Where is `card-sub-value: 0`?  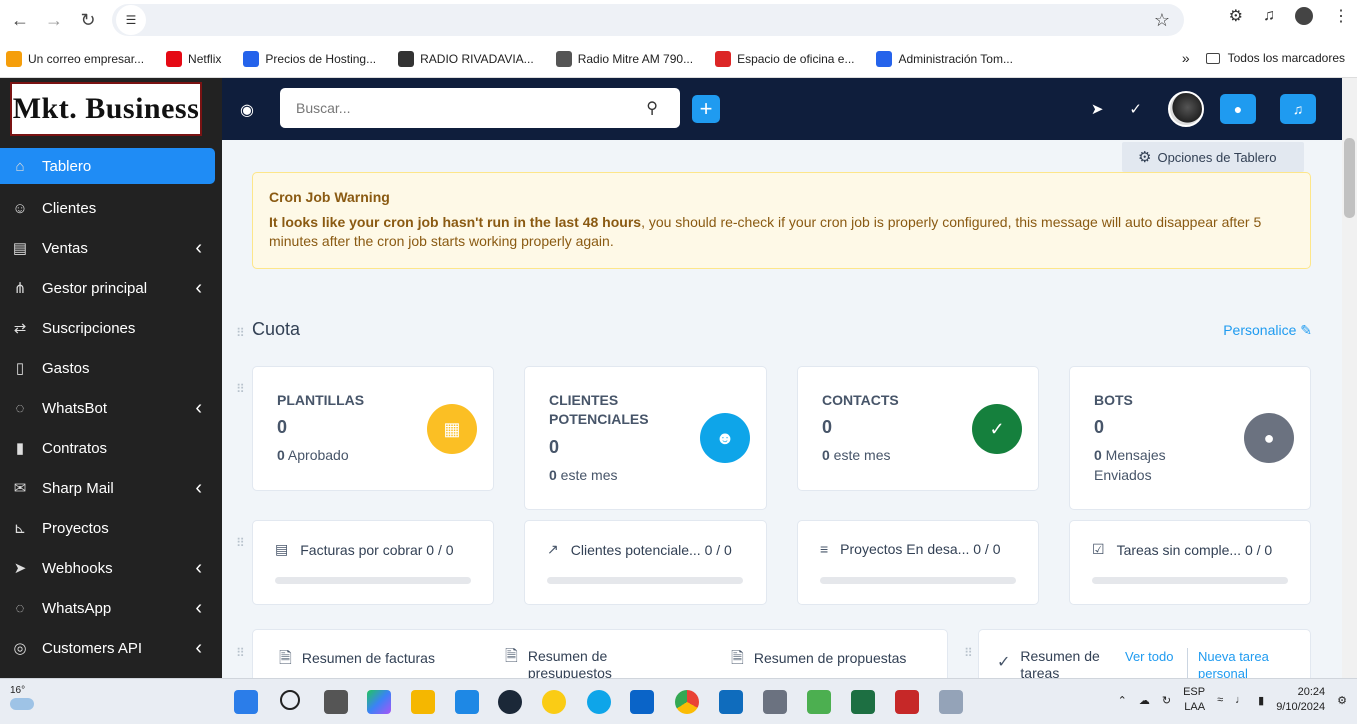 card-sub-value: 0 is located at coordinates (553, 475).